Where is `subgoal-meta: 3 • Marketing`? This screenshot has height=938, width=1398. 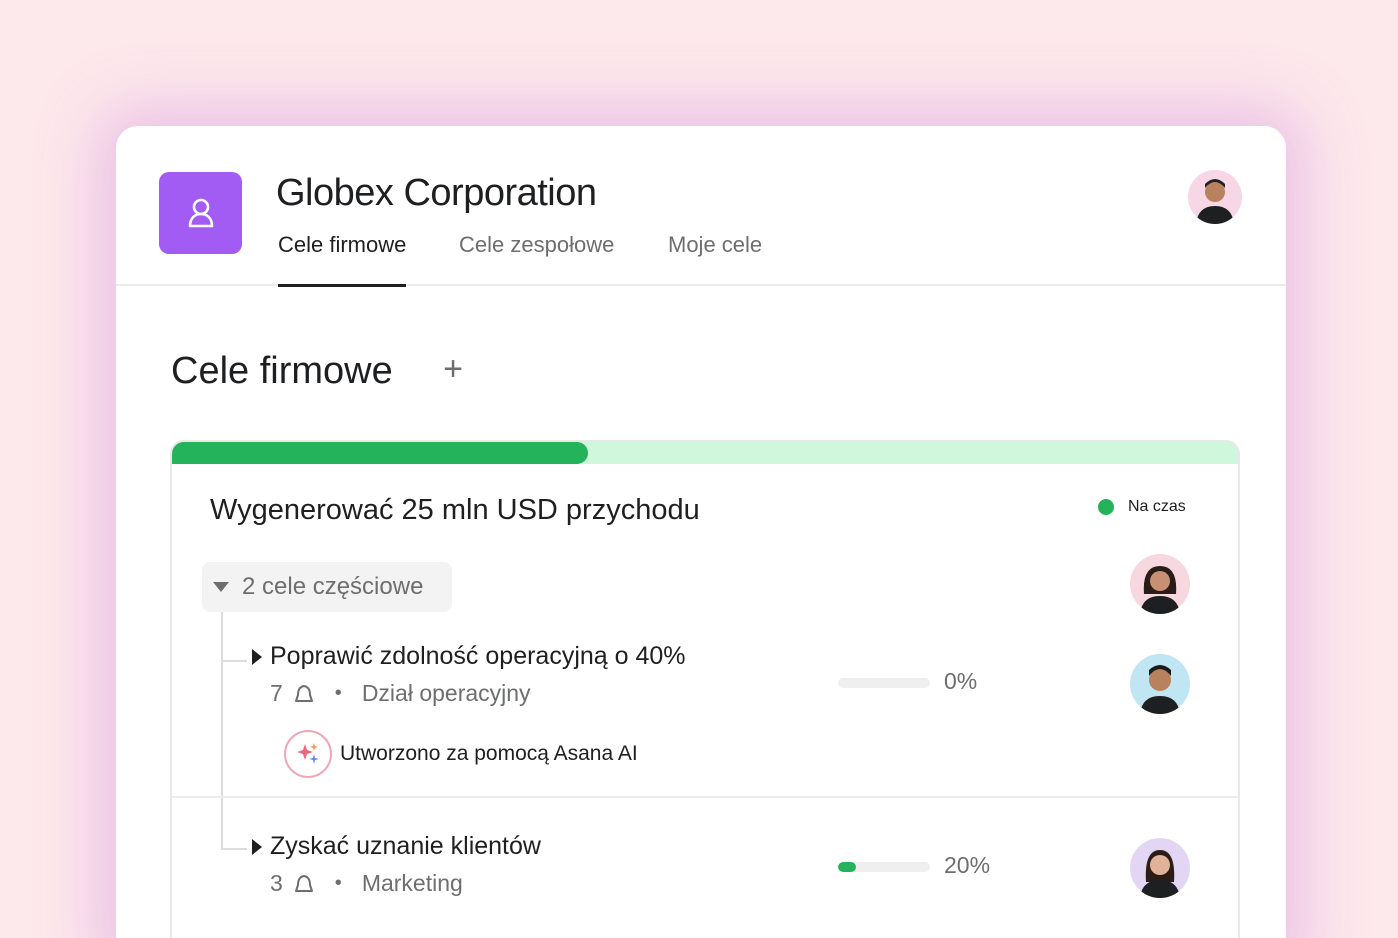 subgoal-meta: 3 • Marketing is located at coordinates (366, 883).